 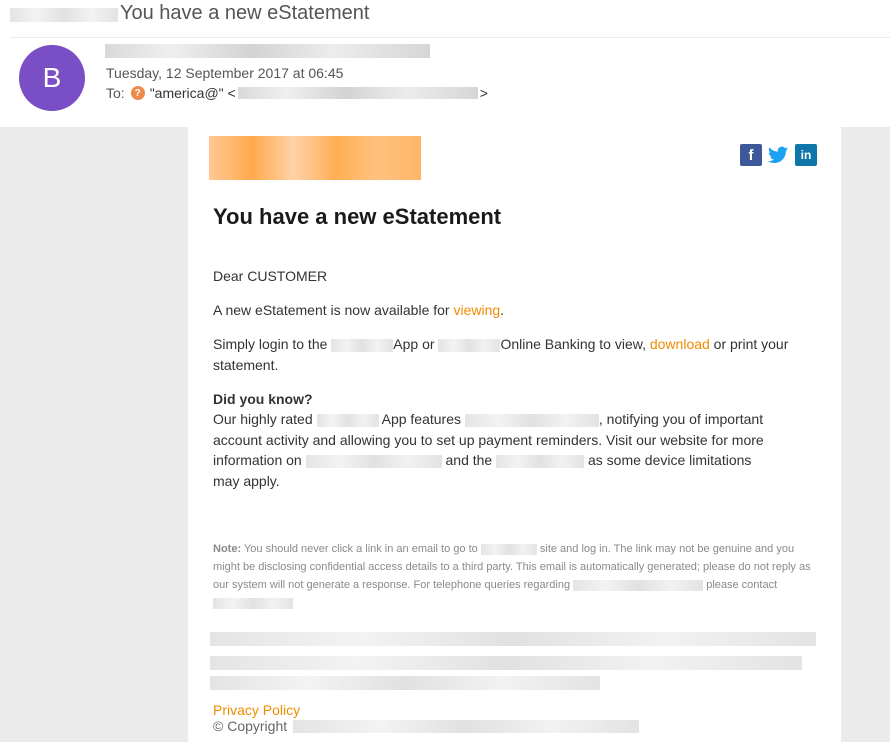 I want to click on facebook-icon: f, so click(x=751, y=155).